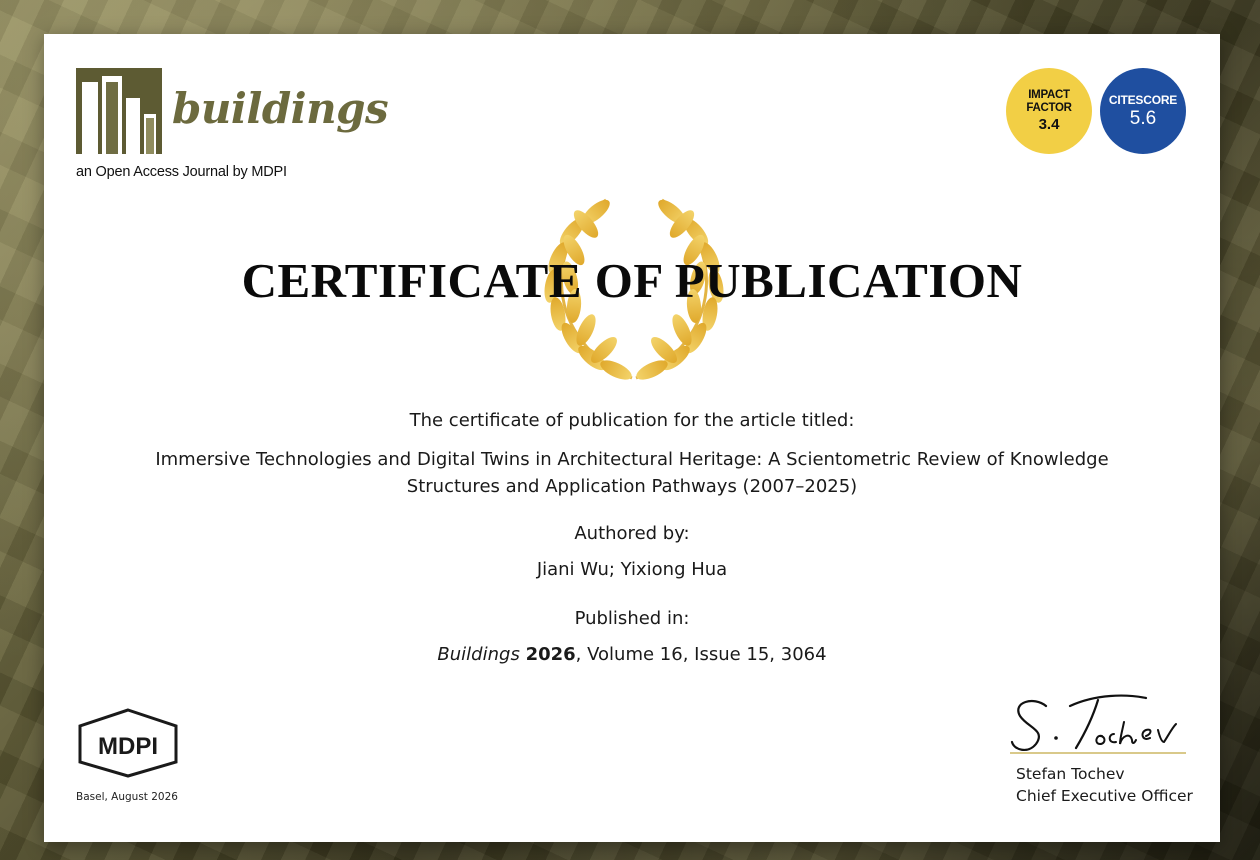 The width and height of the screenshot is (1260, 860). What do you see at coordinates (632, 569) in the screenshot?
I see `authors: Jiani Wu; Yixiong Hua` at bounding box center [632, 569].